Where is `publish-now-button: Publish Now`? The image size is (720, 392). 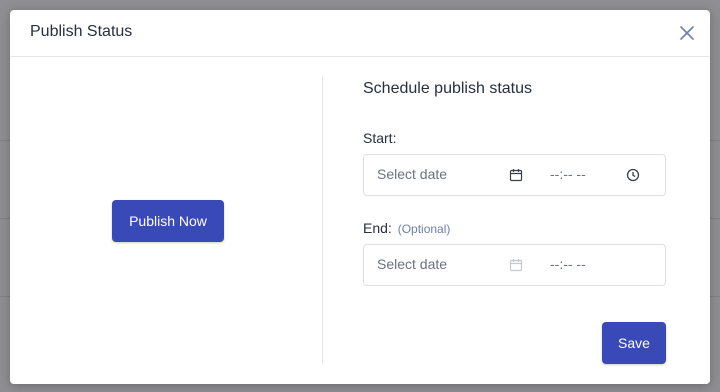
publish-now-button: Publish Now is located at coordinates (168, 221).